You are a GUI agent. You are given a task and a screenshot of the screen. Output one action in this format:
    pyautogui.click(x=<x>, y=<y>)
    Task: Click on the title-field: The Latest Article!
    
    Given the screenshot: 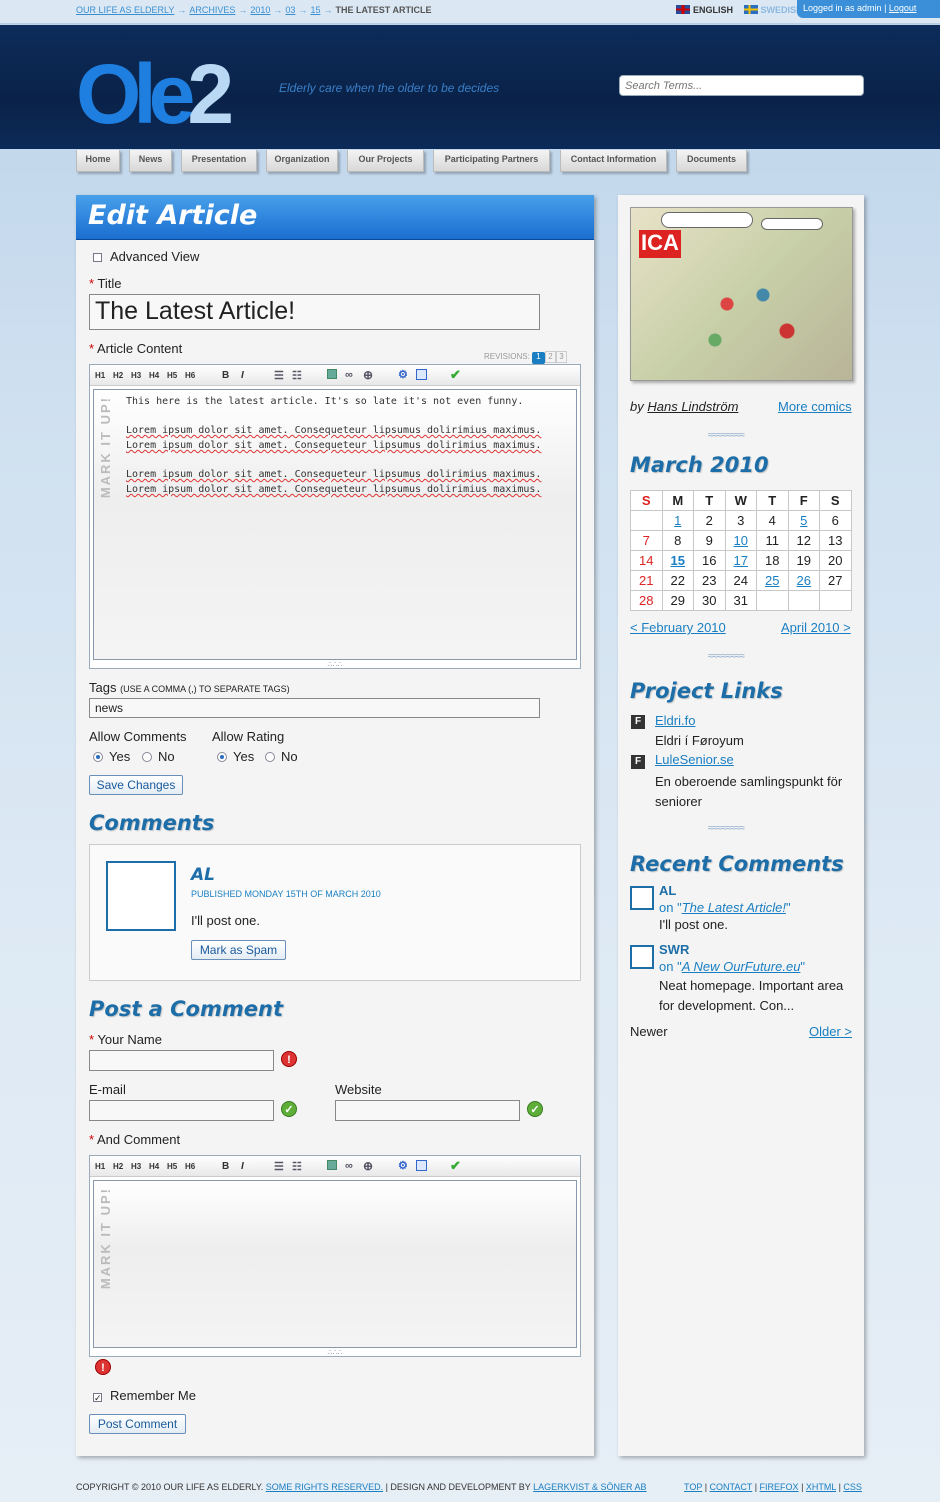 What is the action you would take?
    pyautogui.click(x=314, y=312)
    